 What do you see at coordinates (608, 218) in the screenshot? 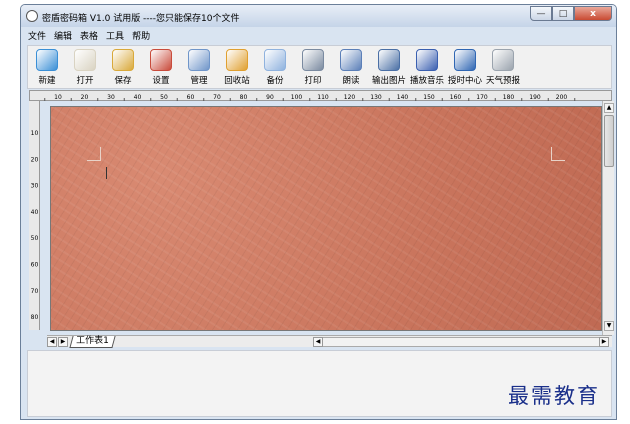
I see `vertical-scrollbar: ▲ ▼` at bounding box center [608, 218].